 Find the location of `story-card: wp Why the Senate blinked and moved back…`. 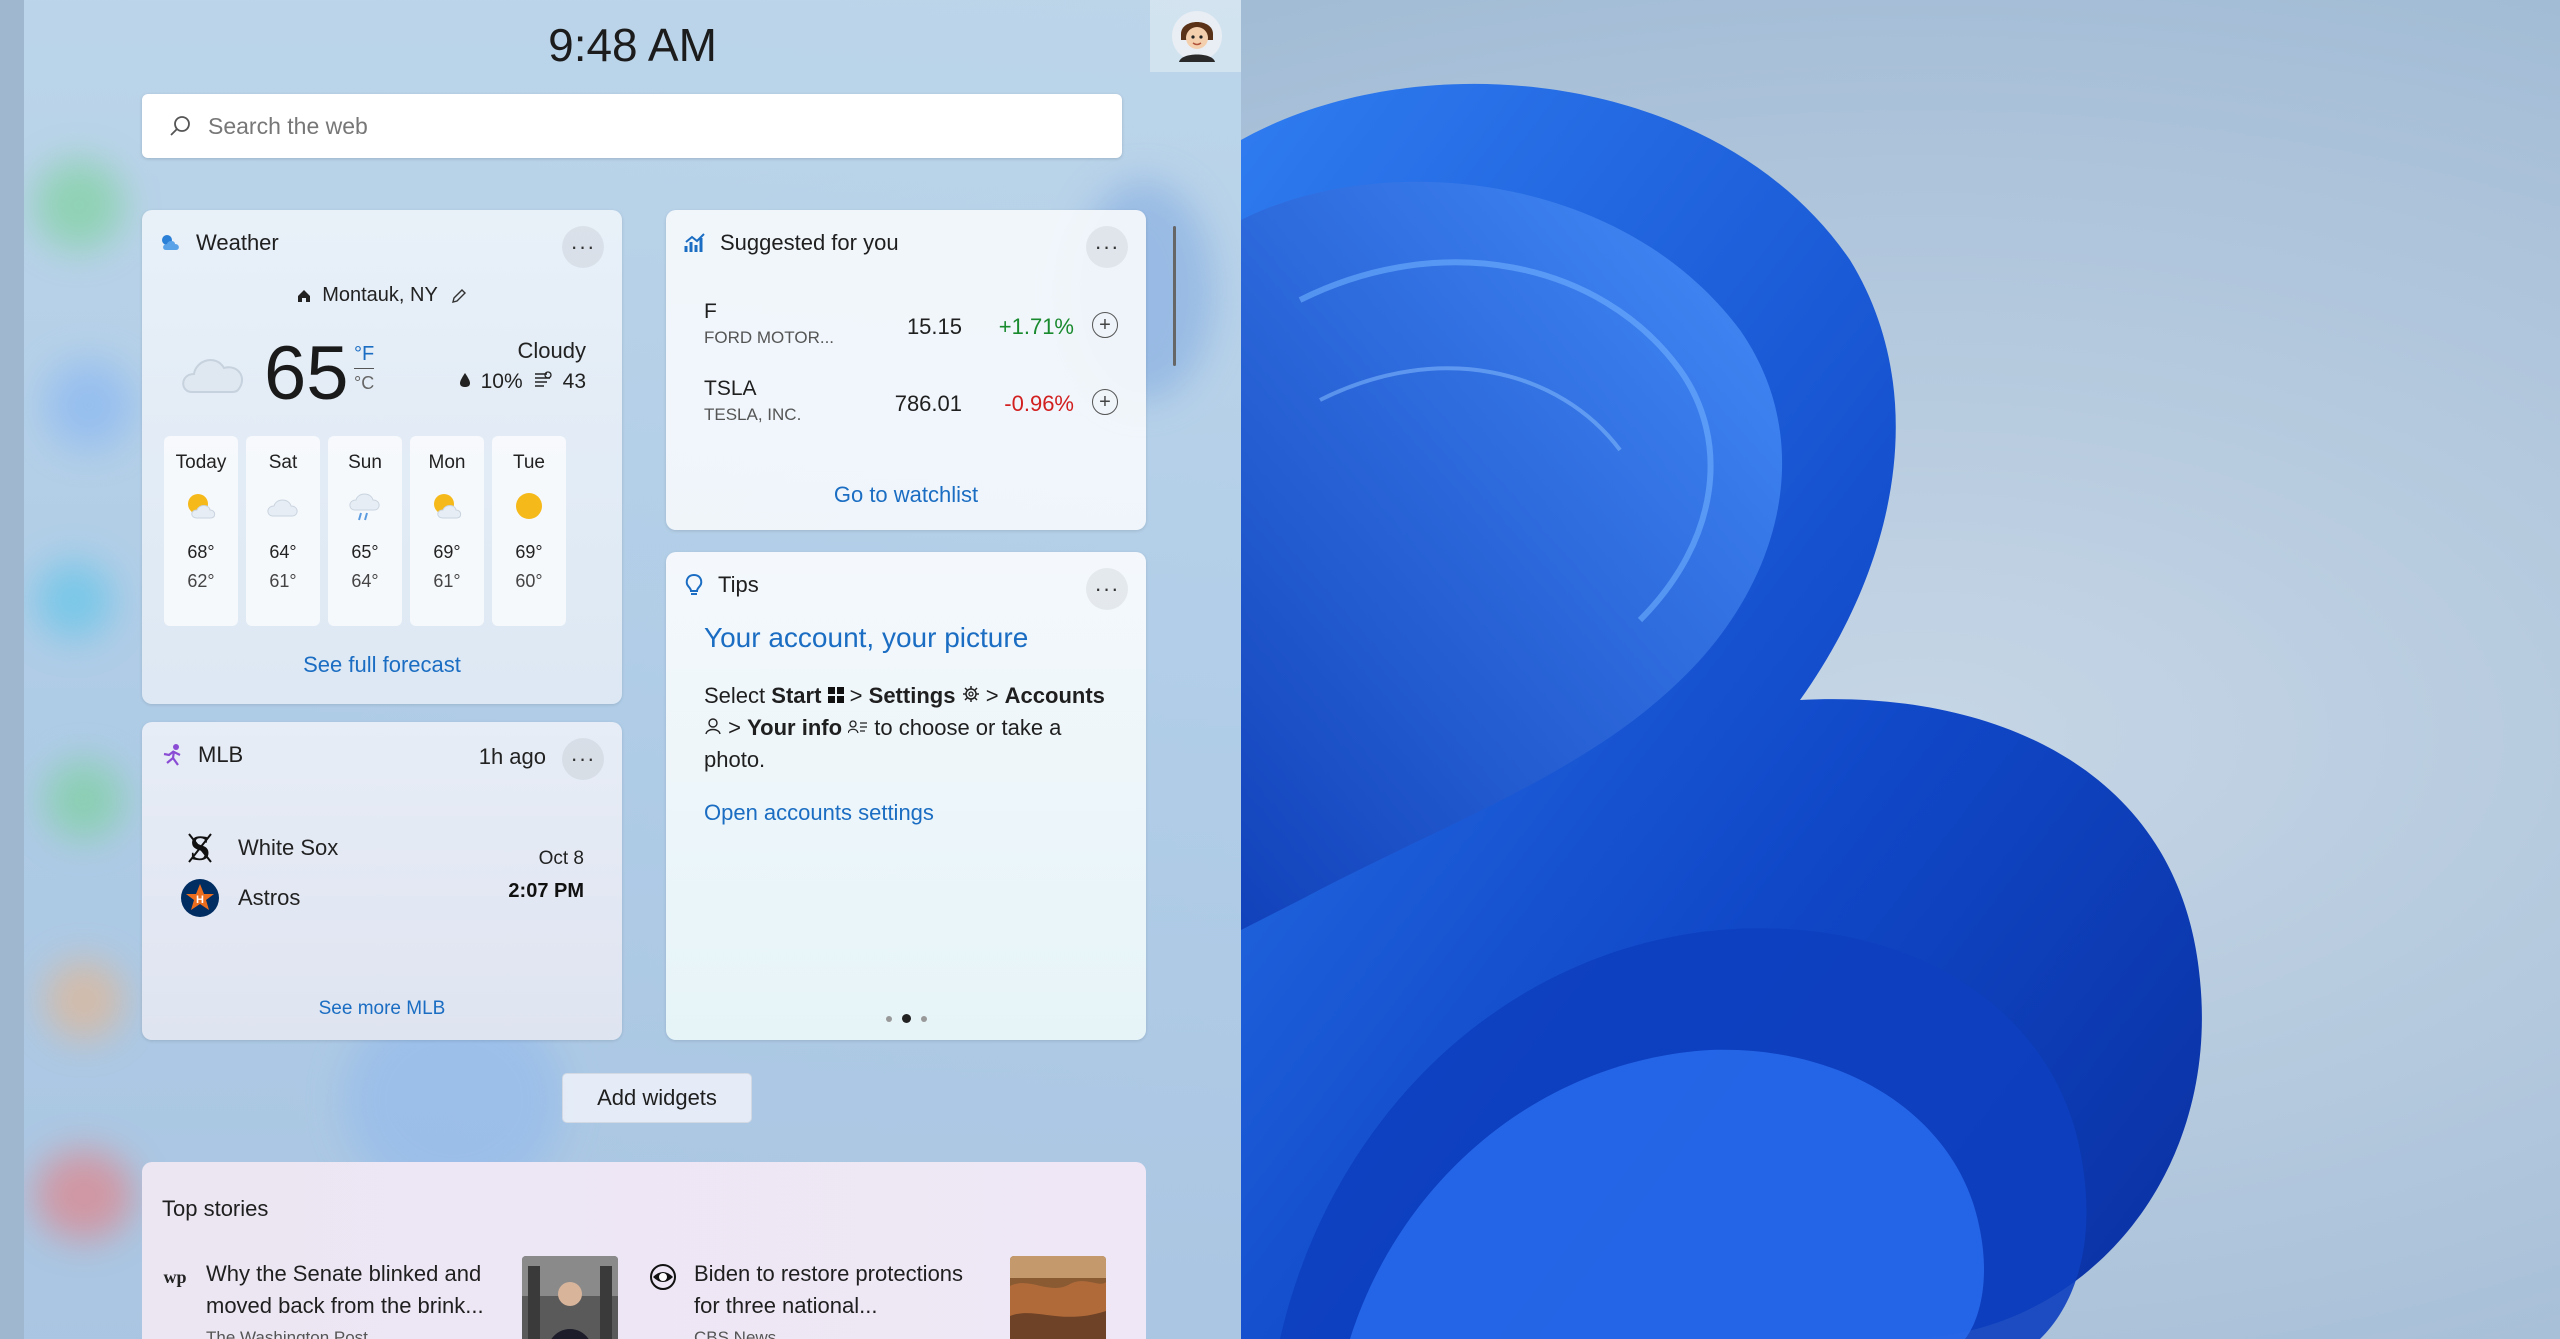

story-card: wp Why the Senate blinked and moved back… is located at coordinates (397, 1297).